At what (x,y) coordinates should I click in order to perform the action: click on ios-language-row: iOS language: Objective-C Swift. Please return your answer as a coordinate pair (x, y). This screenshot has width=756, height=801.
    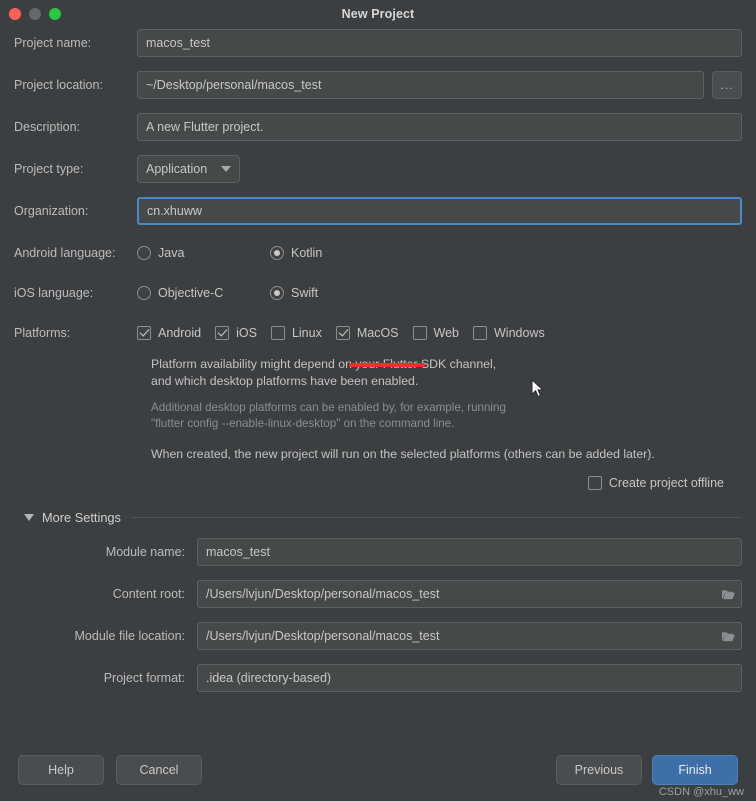
    Looking at the image, I should click on (378, 293).